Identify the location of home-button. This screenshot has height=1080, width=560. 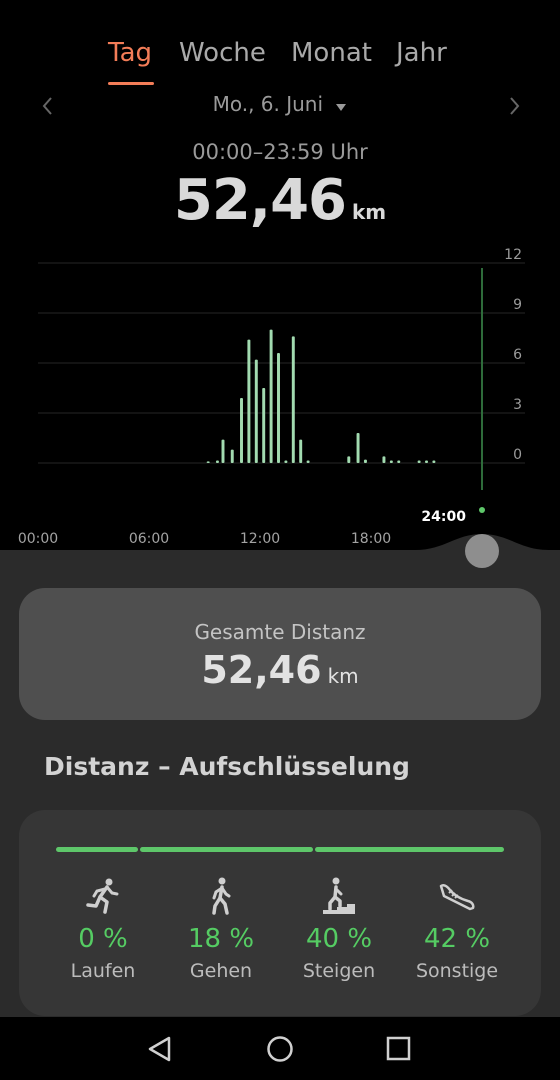
(280, 1049).